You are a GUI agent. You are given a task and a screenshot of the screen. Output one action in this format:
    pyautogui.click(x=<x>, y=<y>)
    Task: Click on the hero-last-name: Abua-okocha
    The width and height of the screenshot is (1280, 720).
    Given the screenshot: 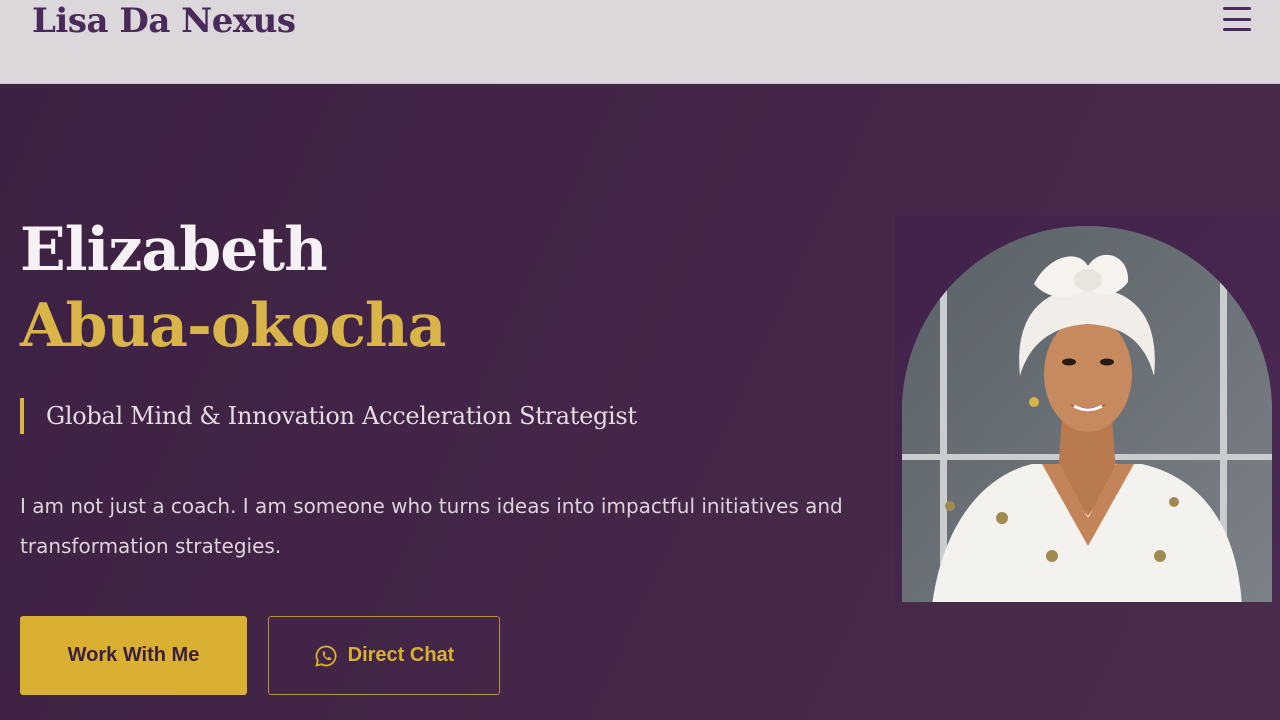 What is the action you would take?
    pyautogui.click(x=233, y=326)
    